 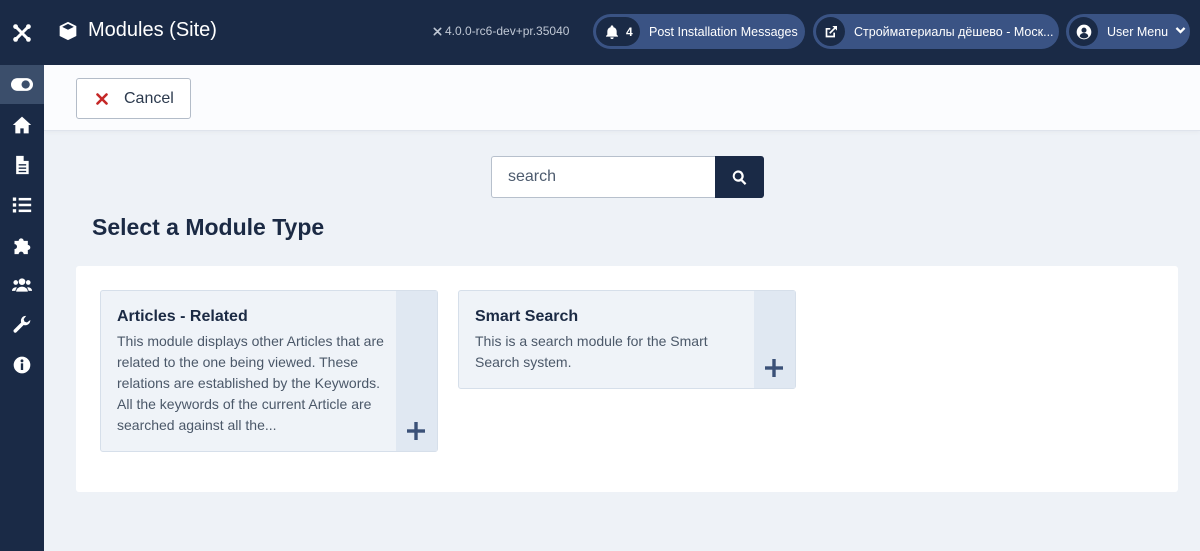 I want to click on puzzle-icon, so click(x=22, y=246).